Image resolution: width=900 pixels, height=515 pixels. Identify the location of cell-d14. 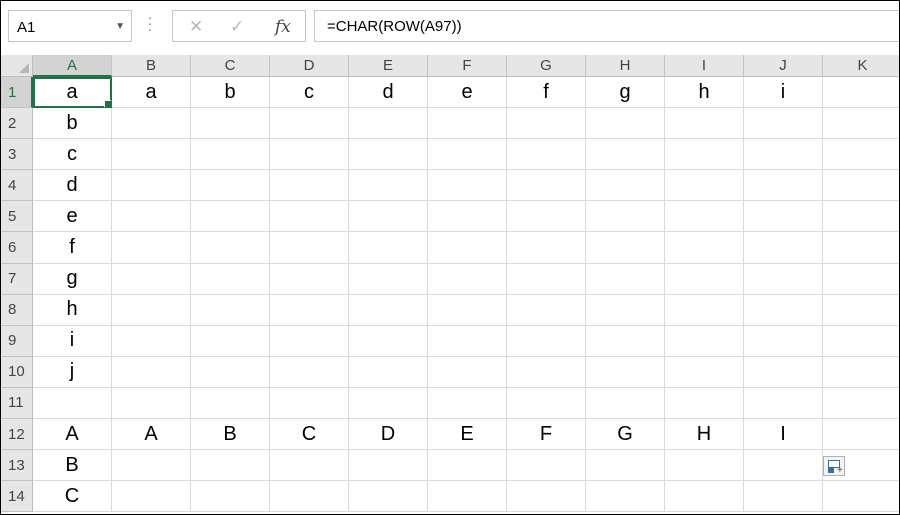
(309, 497).